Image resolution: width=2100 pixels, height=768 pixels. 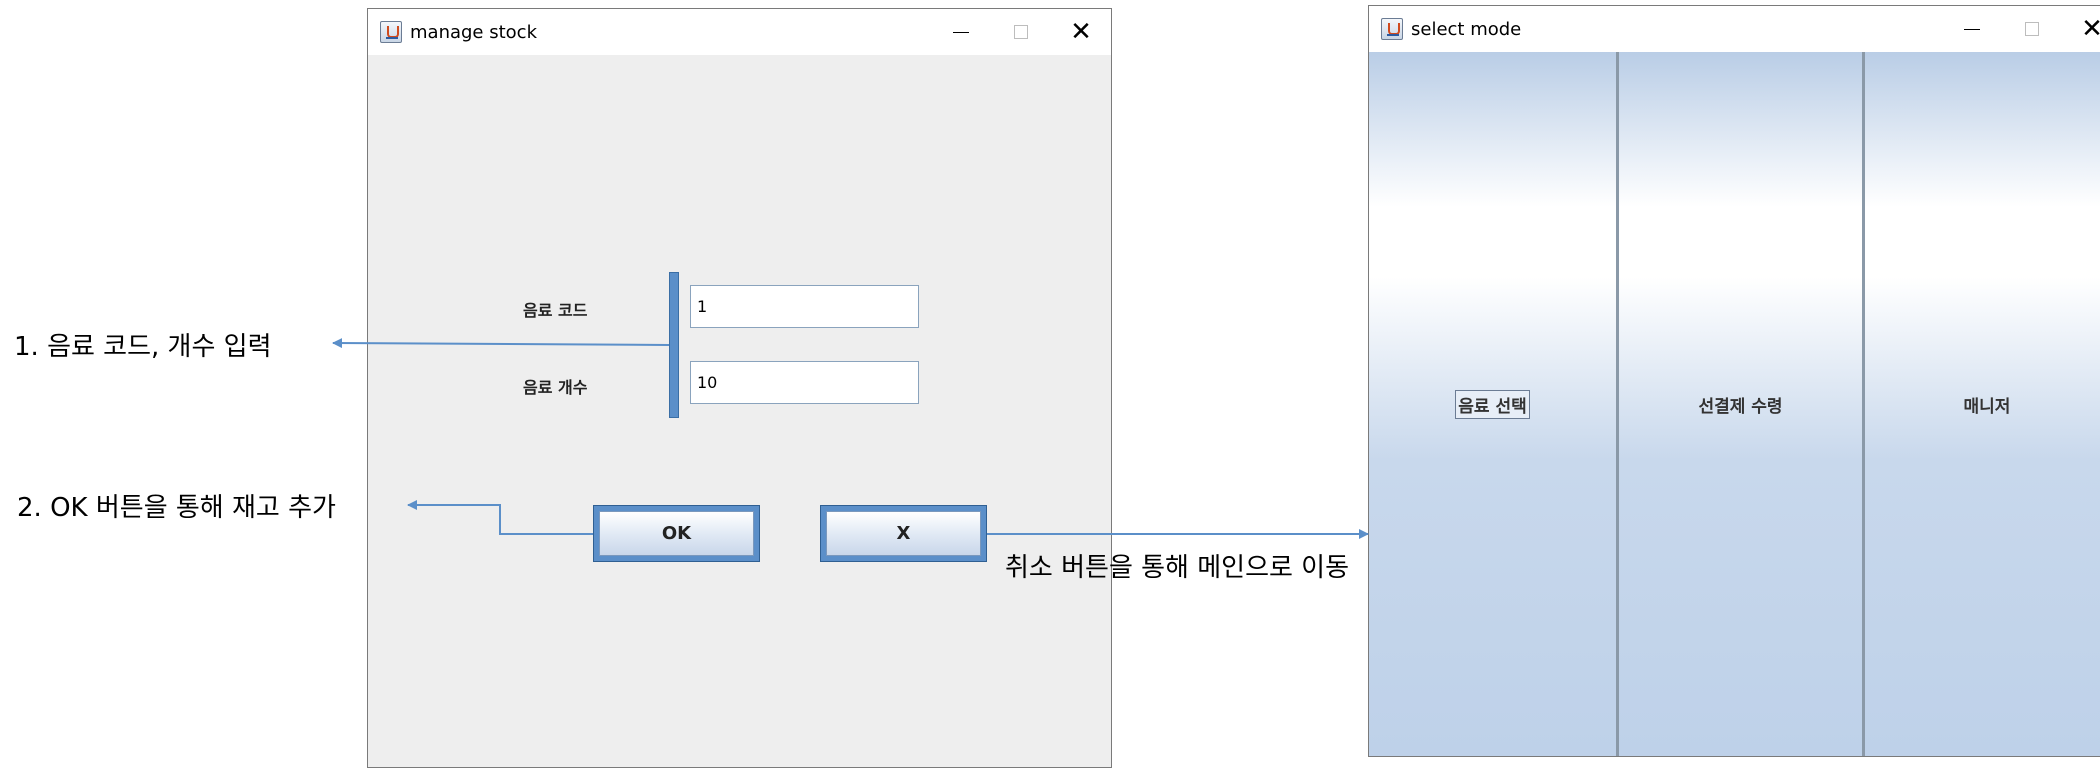 I want to click on annotation-arrows, so click(x=850, y=438).